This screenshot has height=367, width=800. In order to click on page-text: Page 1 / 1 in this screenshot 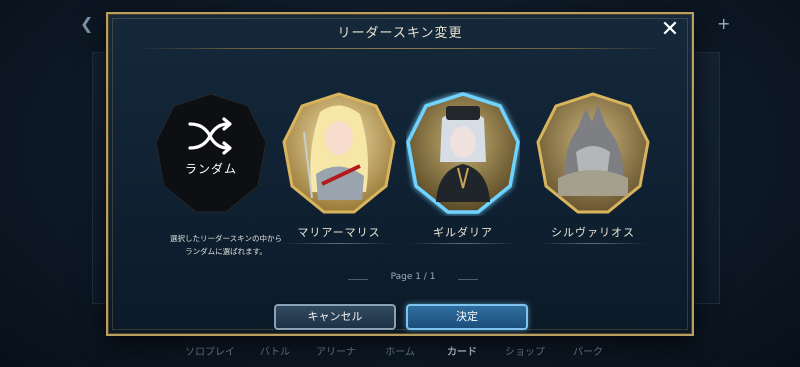, I will do `click(413, 277)`.